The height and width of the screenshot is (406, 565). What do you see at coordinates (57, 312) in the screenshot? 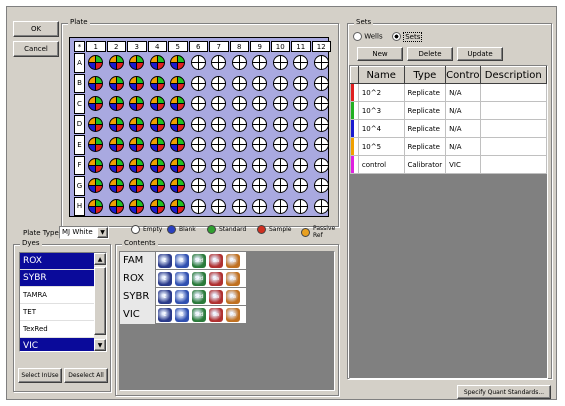
I see `dye-list-item: TET` at bounding box center [57, 312].